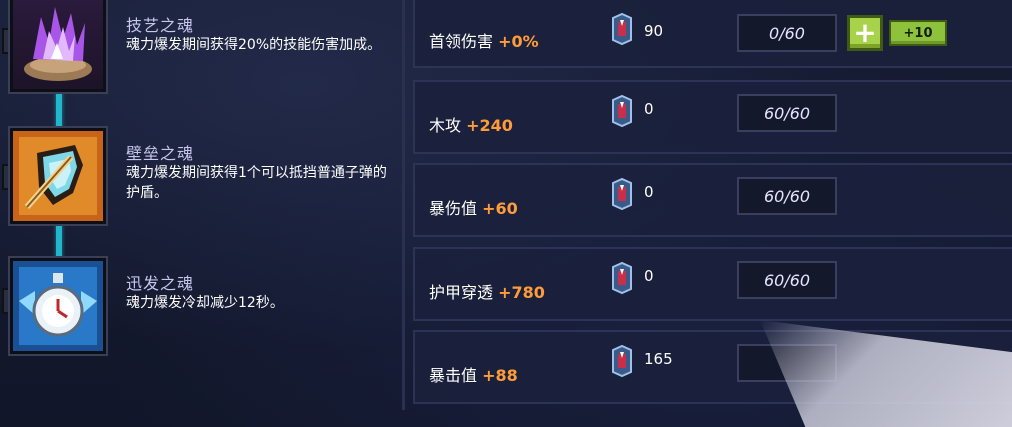  I want to click on purple-flame-icon, so click(58, 46).